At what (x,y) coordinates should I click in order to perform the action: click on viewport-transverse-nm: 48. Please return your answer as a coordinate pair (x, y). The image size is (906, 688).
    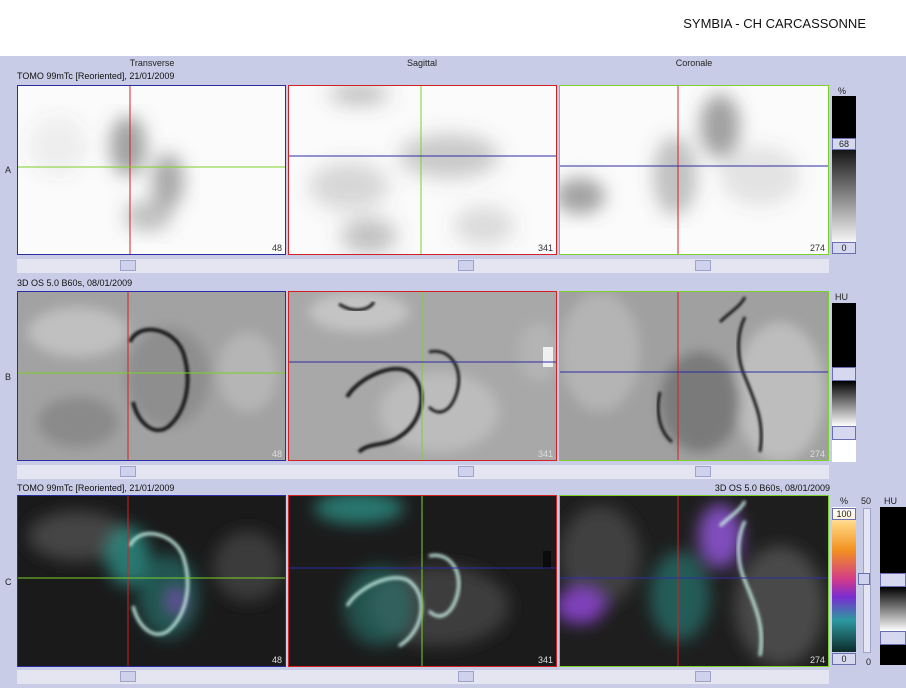
    Looking at the image, I should click on (151, 170).